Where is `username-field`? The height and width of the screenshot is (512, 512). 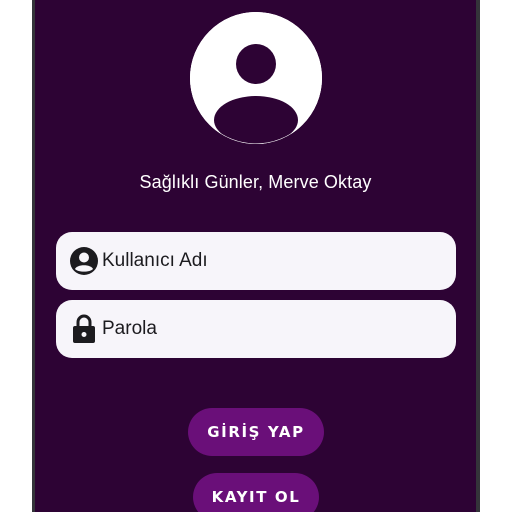
username-field is located at coordinates (256, 261).